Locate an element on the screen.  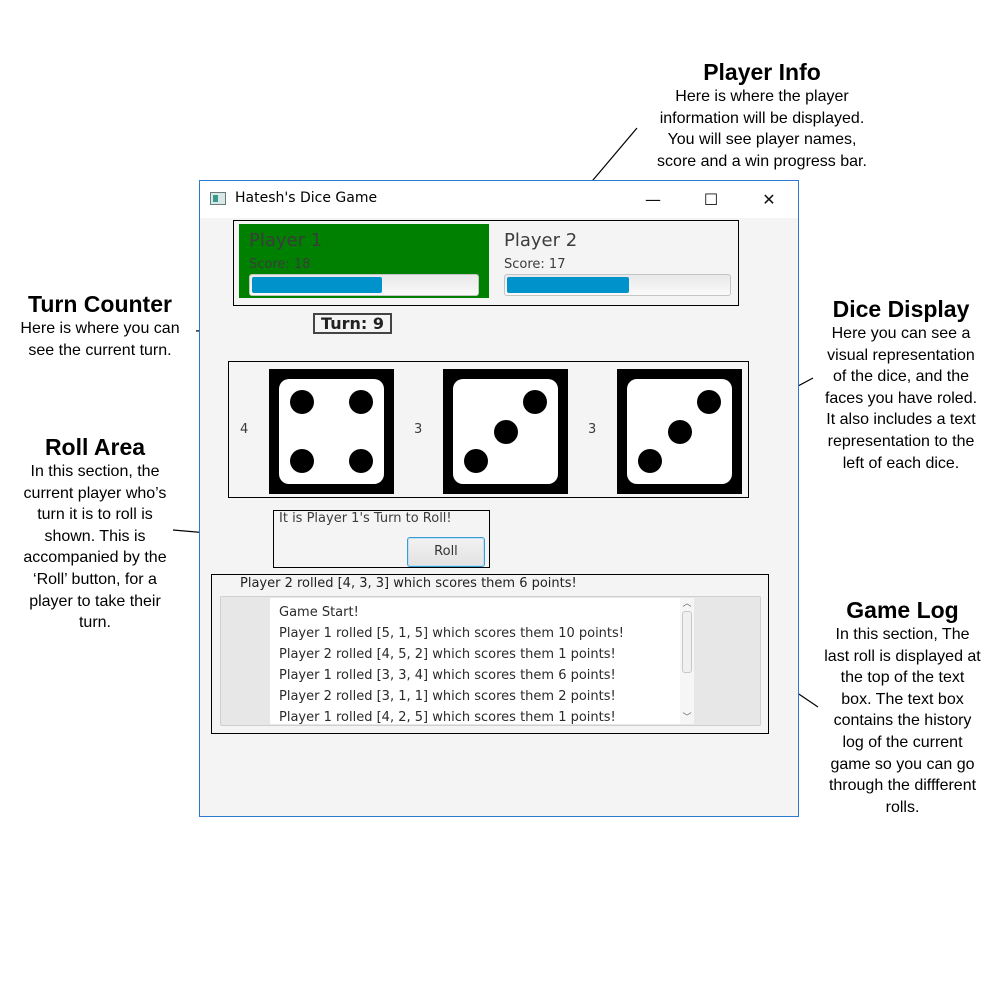
player-2-card: Player 2 Score: 17 is located at coordinates (614, 261).